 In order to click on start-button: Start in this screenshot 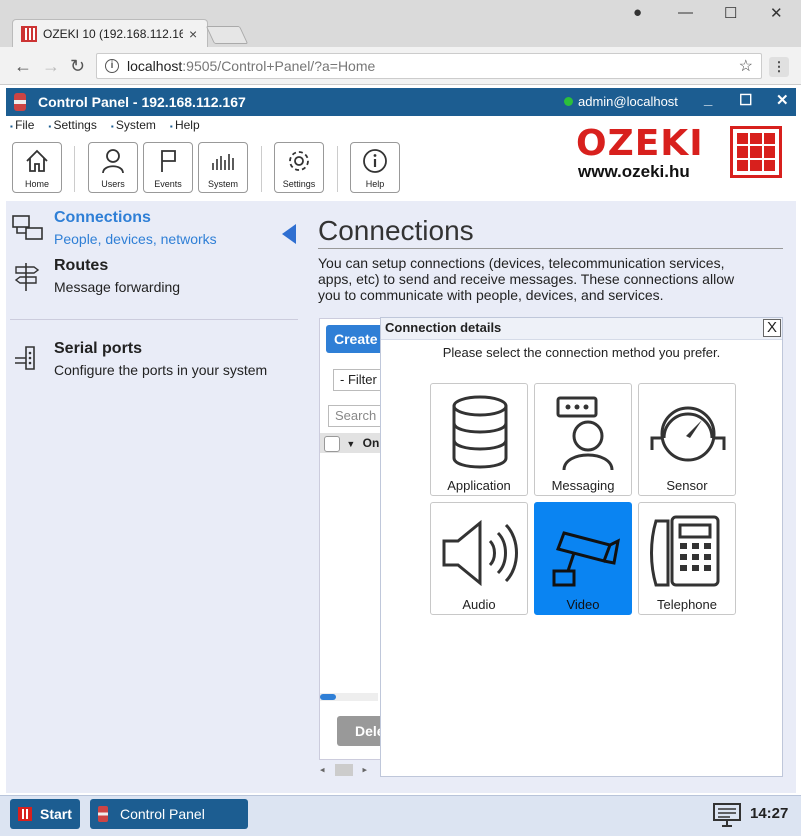, I will do `click(45, 814)`.